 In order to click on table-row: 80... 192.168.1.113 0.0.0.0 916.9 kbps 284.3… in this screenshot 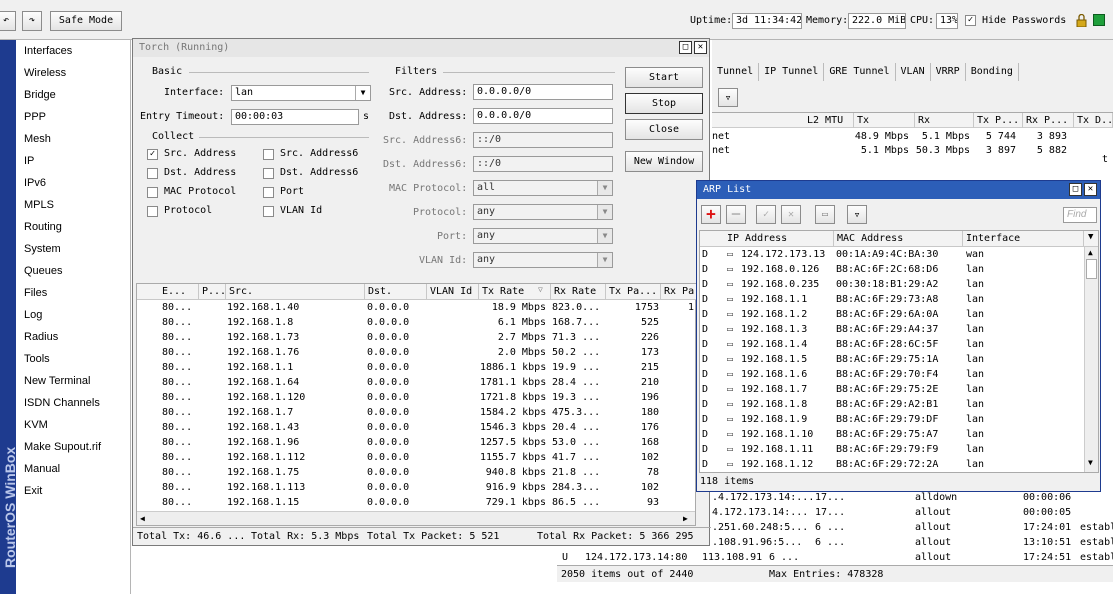, I will do `click(417, 487)`.